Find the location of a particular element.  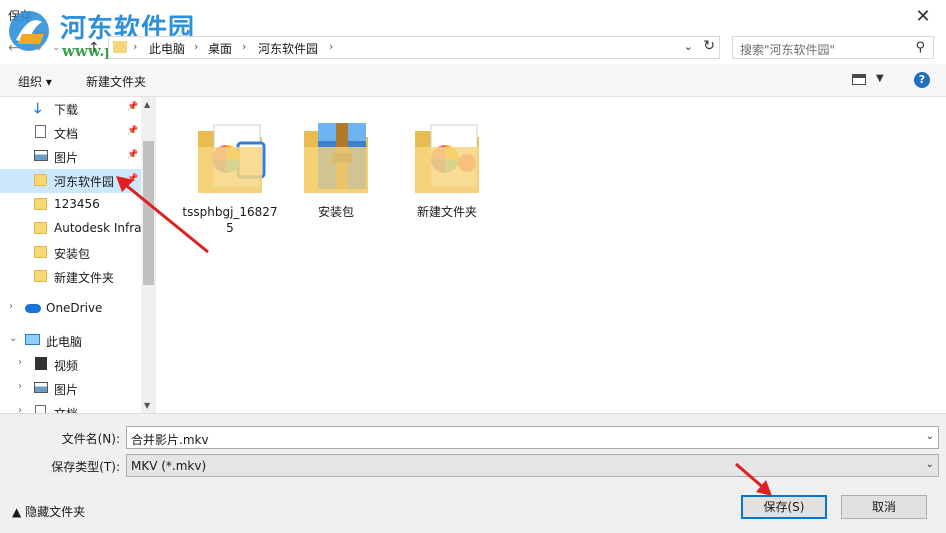

filetype-label: 保存类型(T): is located at coordinates (85, 467).